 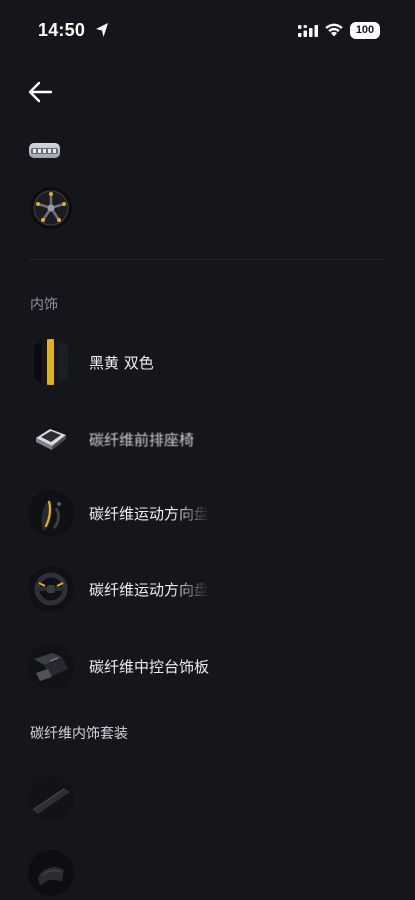 What do you see at coordinates (208, 362) in the screenshot?
I see `option-black-yellow: 黑黄 双色` at bounding box center [208, 362].